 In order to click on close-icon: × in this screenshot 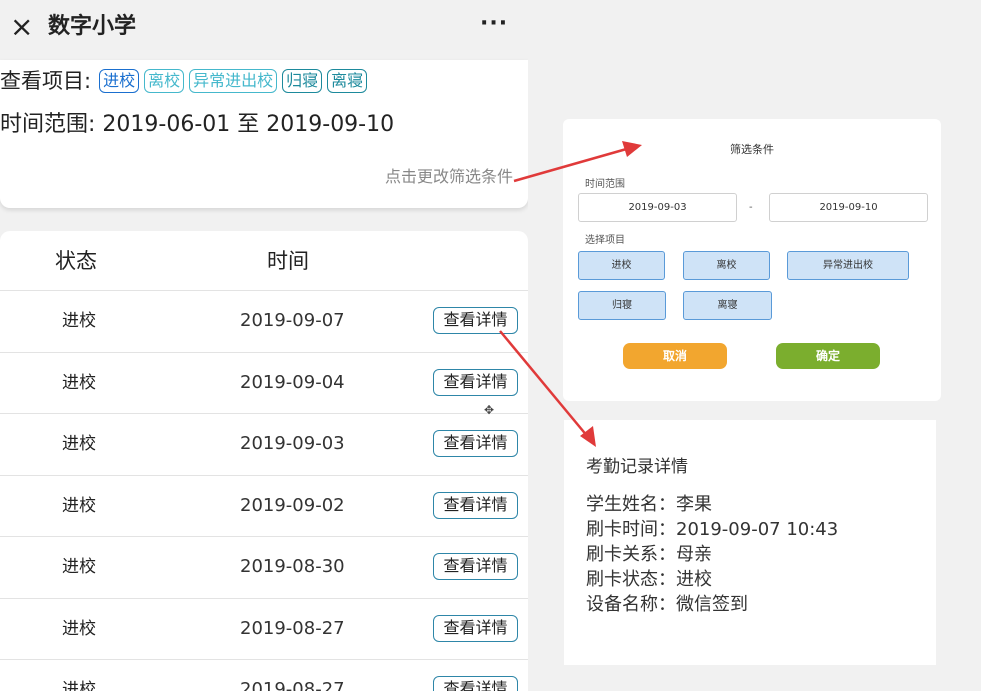, I will do `click(21, 27)`.